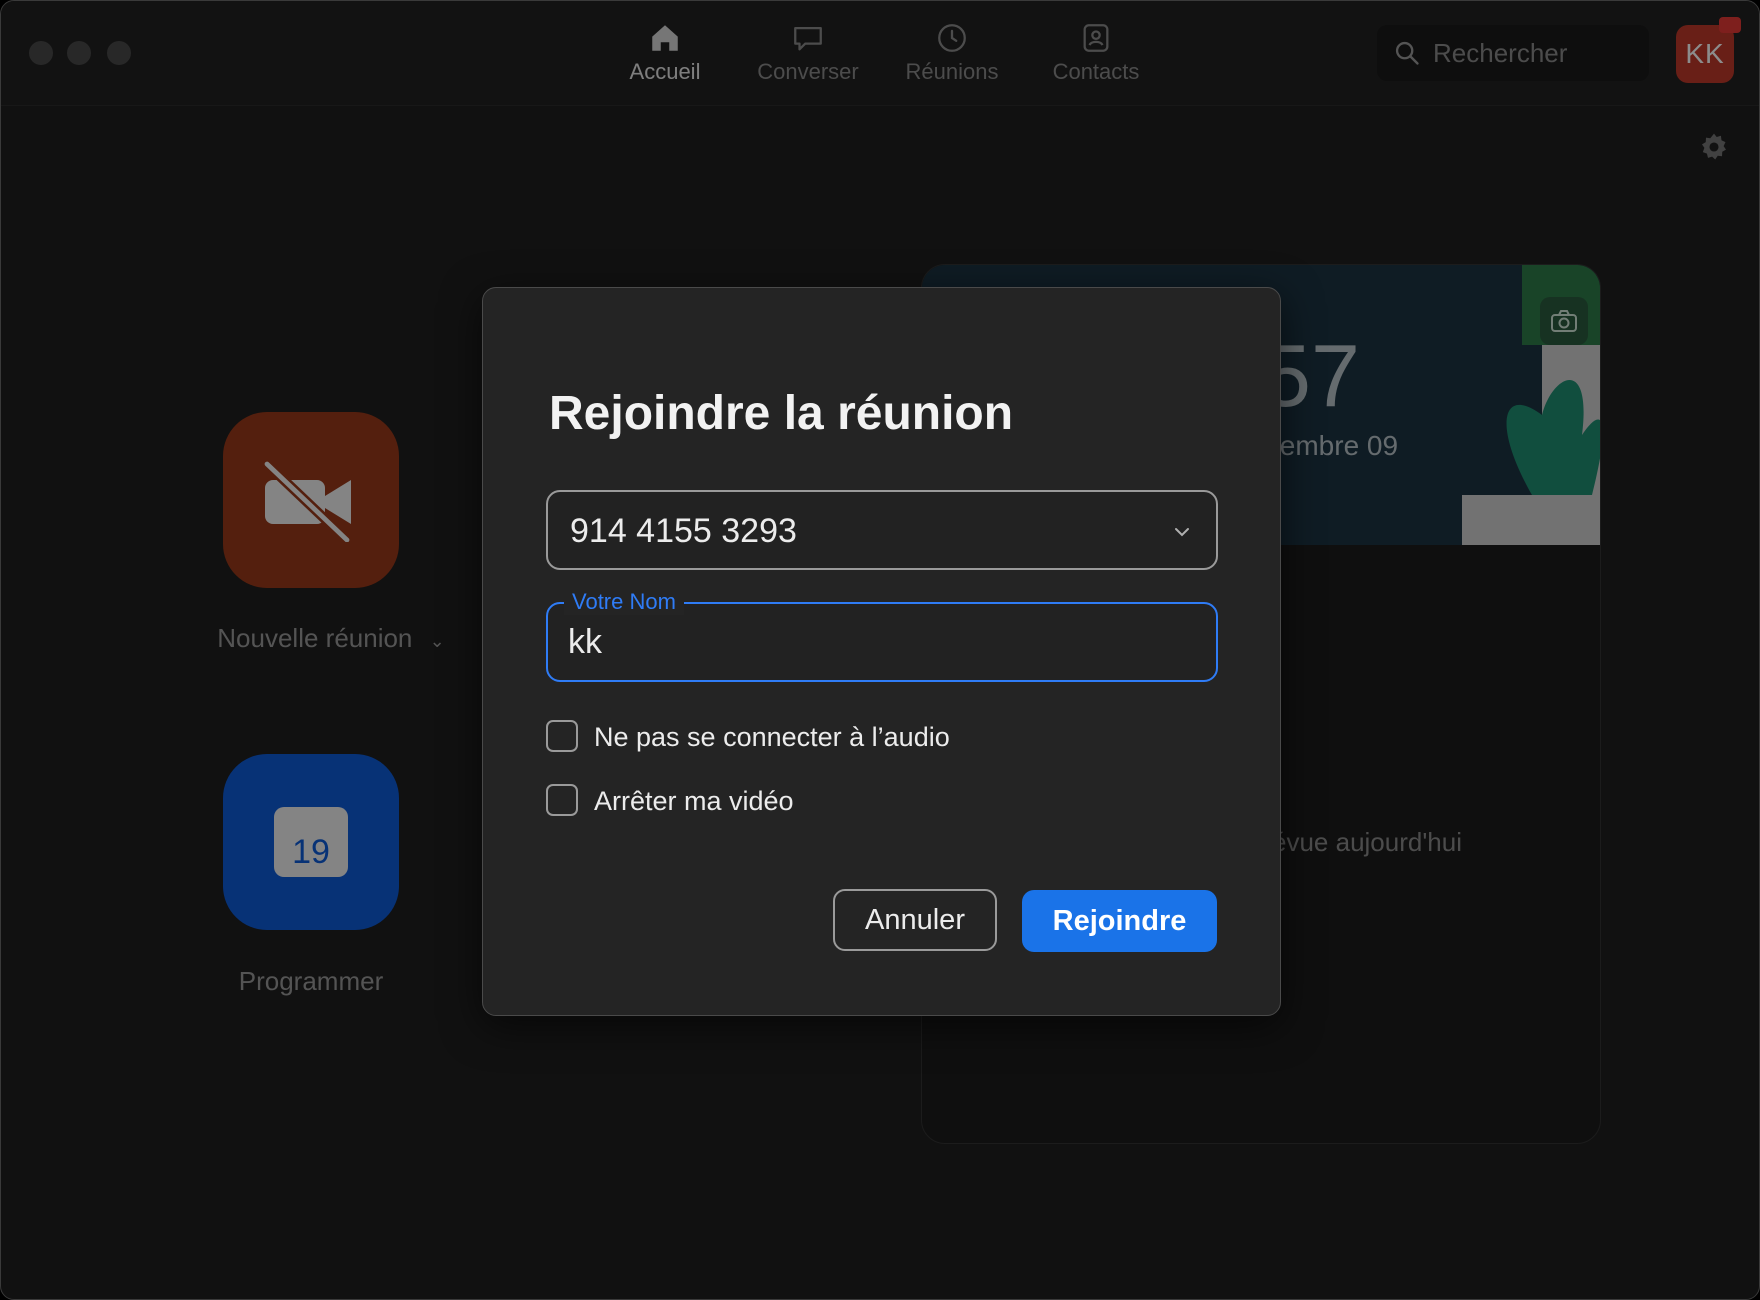 This screenshot has height=1300, width=1760. Describe the element at coordinates (1730, 25) in the screenshot. I see `video-badge-icon` at that location.